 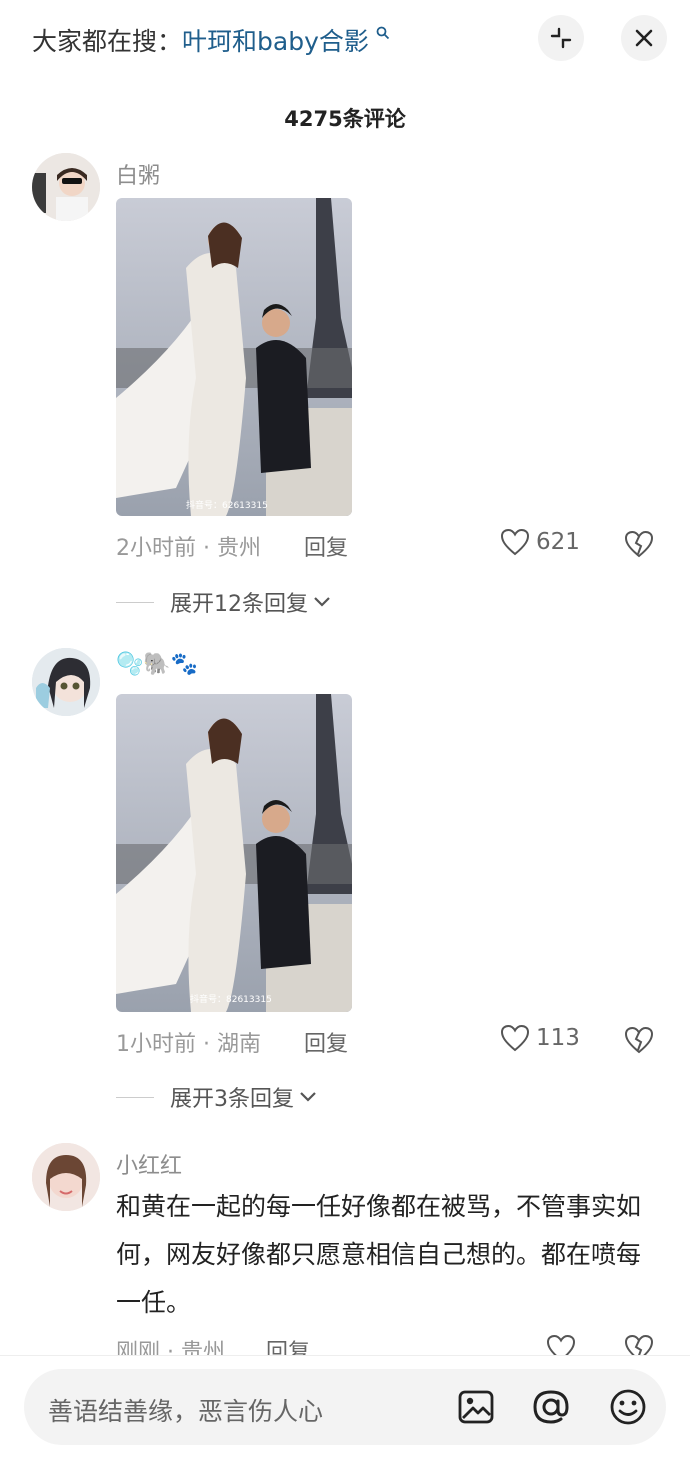 What do you see at coordinates (234, 853) in the screenshot?
I see `comment-photo: 抖音号：82613315` at bounding box center [234, 853].